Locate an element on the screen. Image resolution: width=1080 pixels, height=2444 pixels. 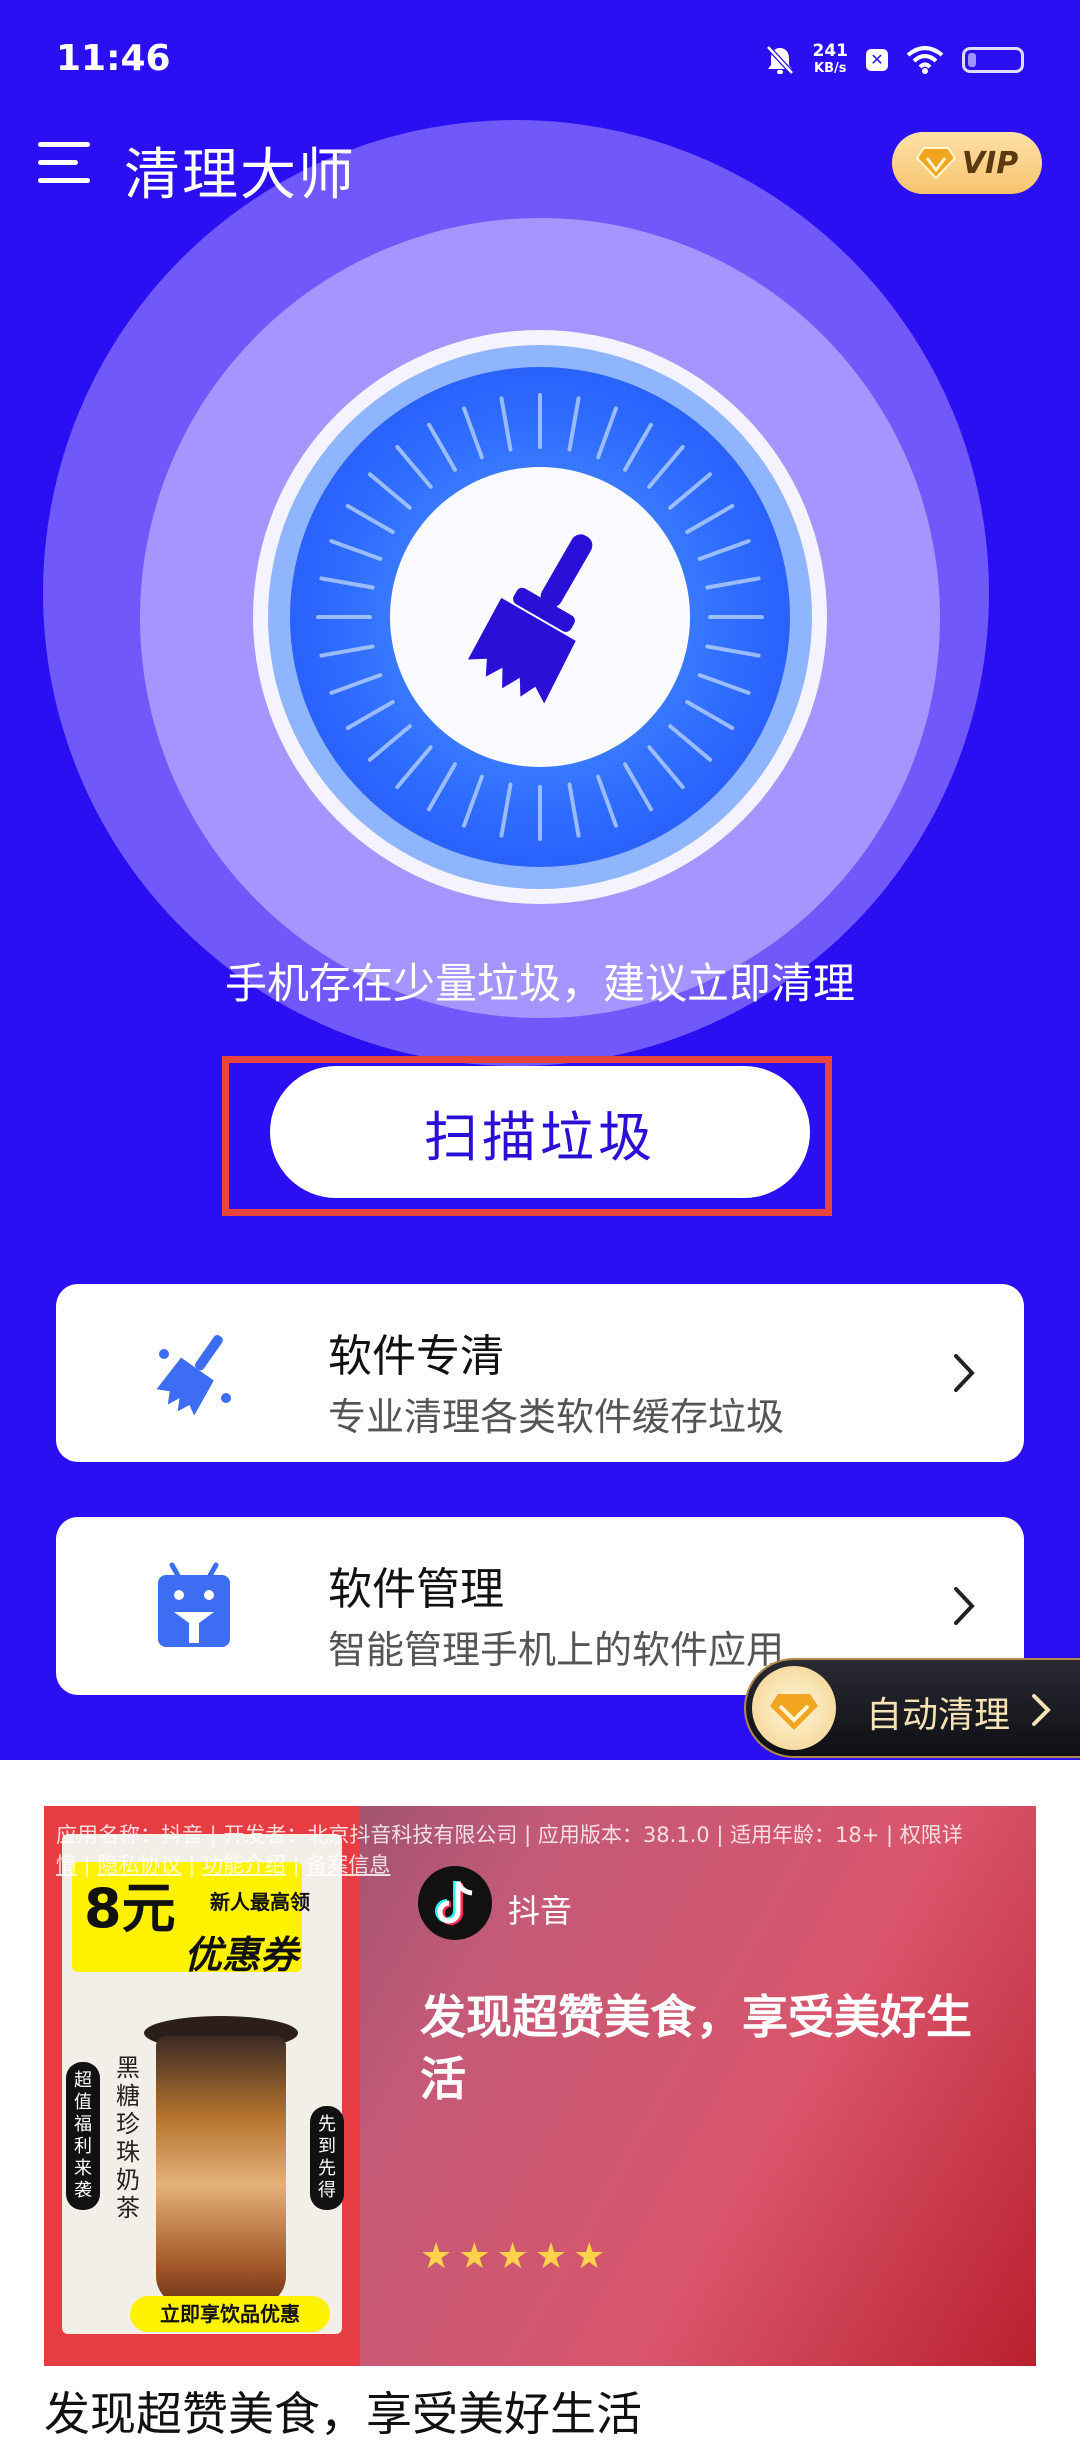
milk-tea-cup is located at coordinates (221, 2171).